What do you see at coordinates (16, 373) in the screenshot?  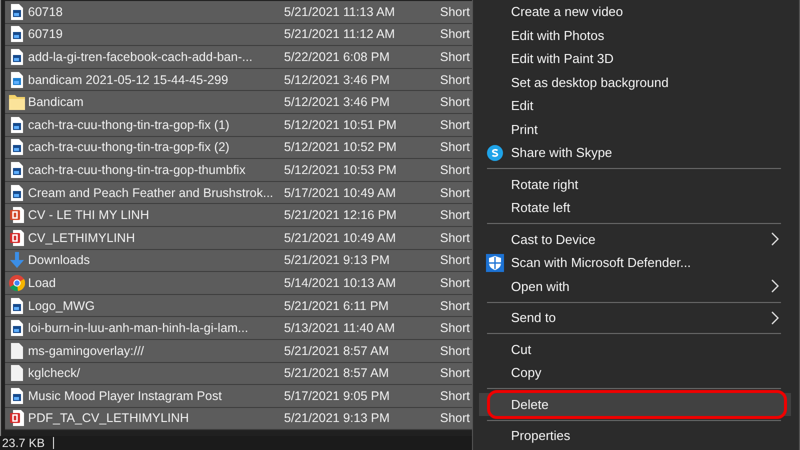 I see `blank-file-icon` at bounding box center [16, 373].